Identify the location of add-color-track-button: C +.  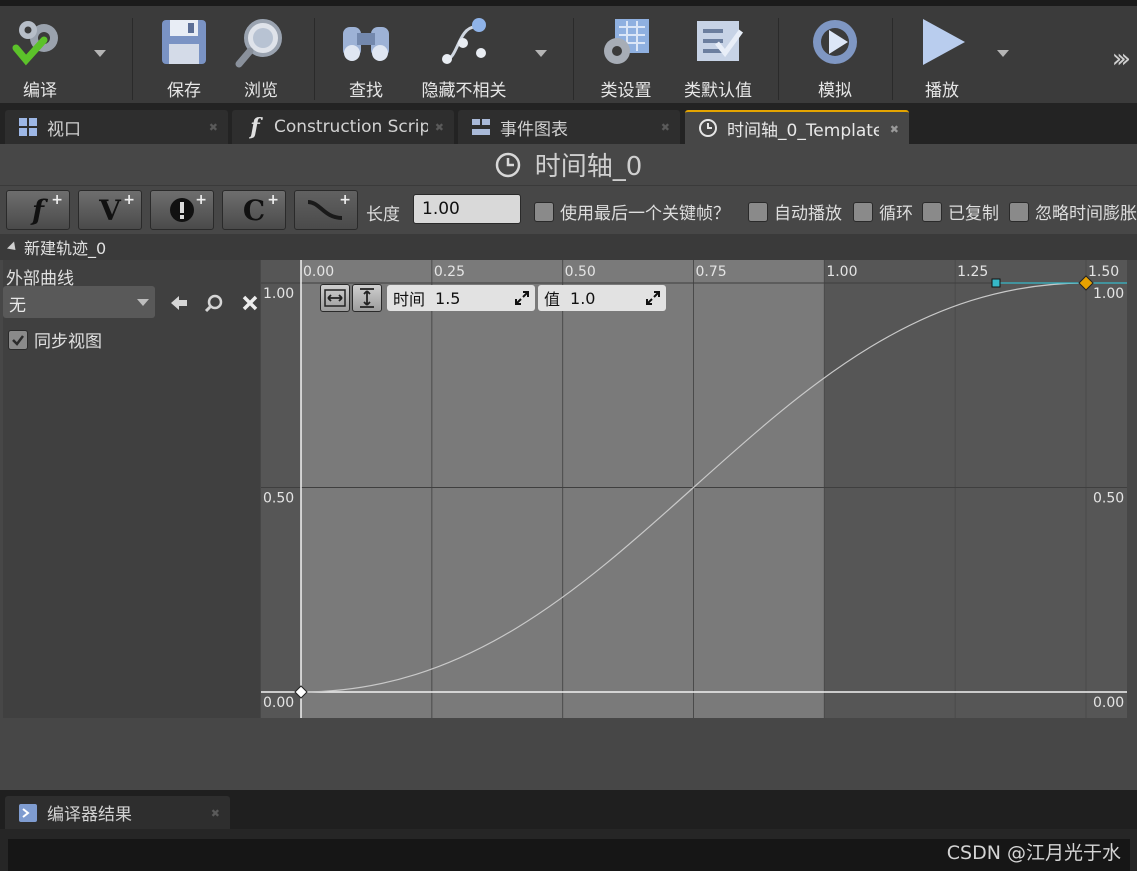
(254, 210).